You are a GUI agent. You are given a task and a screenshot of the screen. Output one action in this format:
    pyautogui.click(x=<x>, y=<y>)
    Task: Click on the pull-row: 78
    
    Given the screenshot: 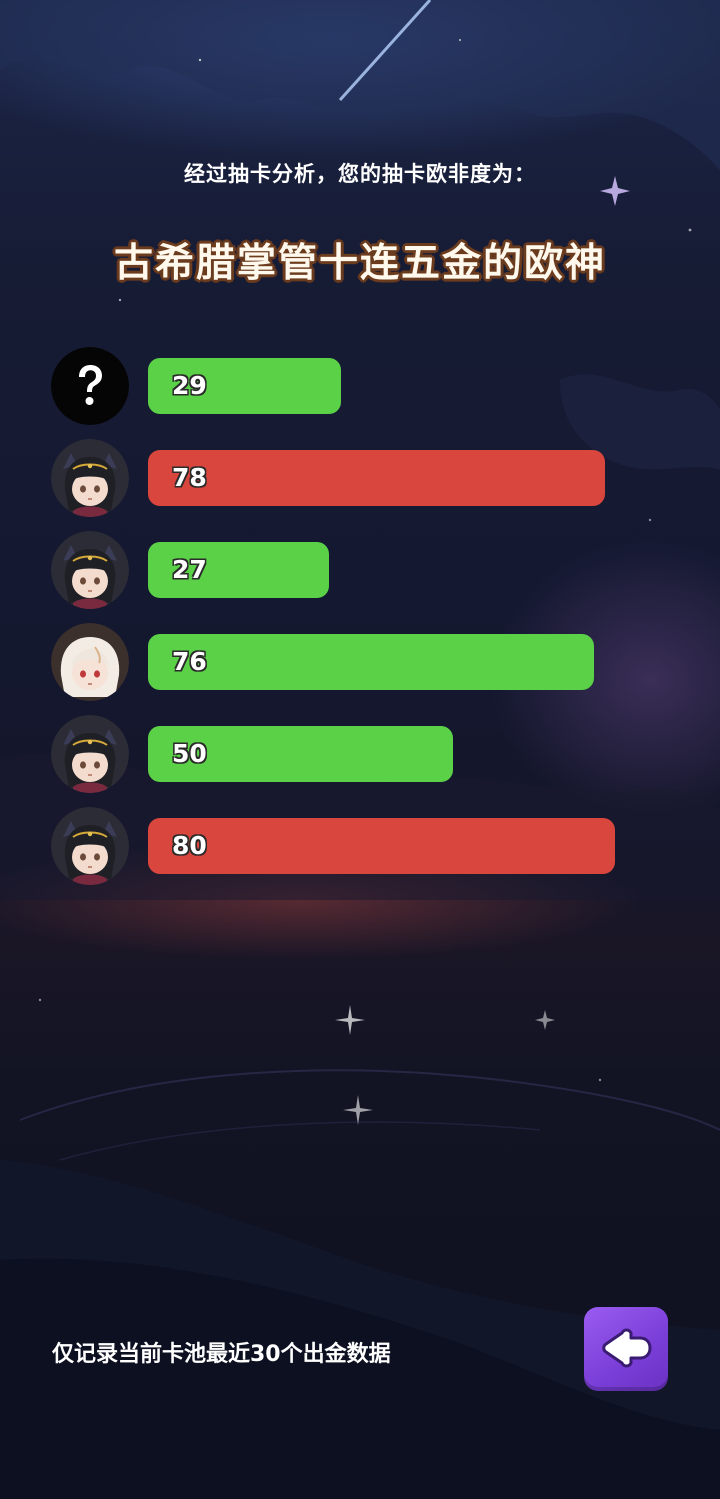 What is the action you would take?
    pyautogui.click(x=360, y=479)
    